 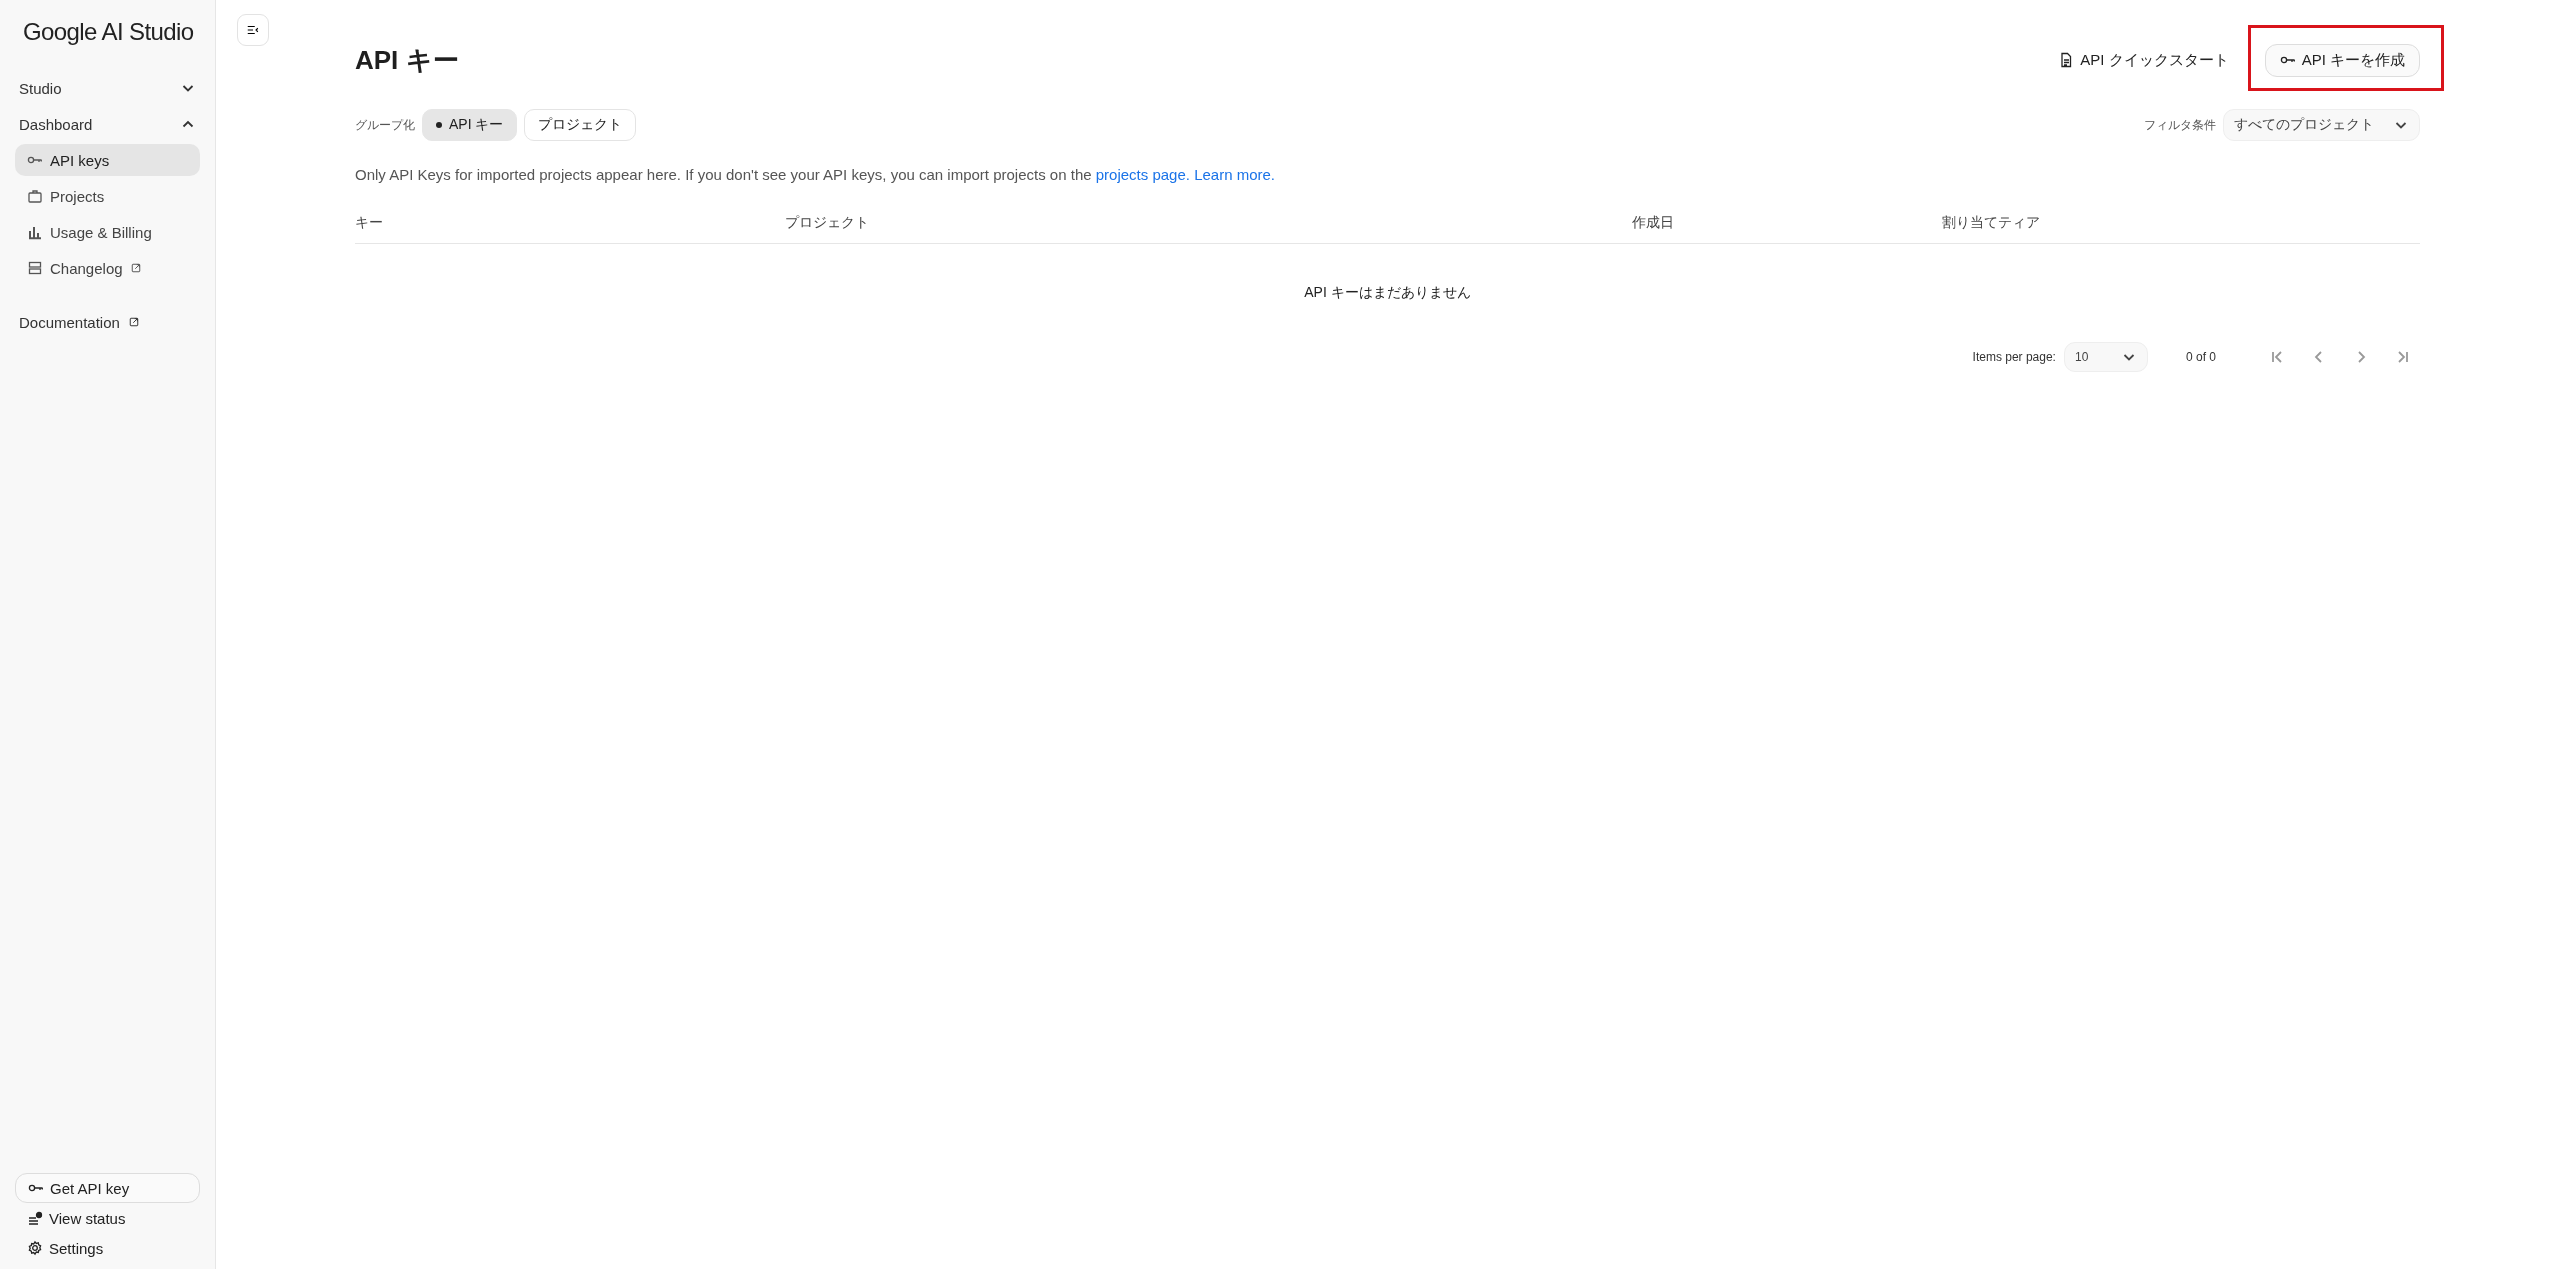 What do you see at coordinates (1653, 223) in the screenshot?
I see `column-header: 作成日` at bounding box center [1653, 223].